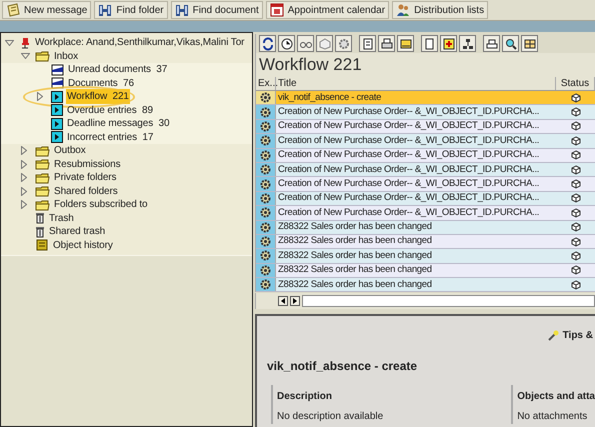  Describe the element at coordinates (416, 83) in the screenshot. I see `column-header: Title` at that location.